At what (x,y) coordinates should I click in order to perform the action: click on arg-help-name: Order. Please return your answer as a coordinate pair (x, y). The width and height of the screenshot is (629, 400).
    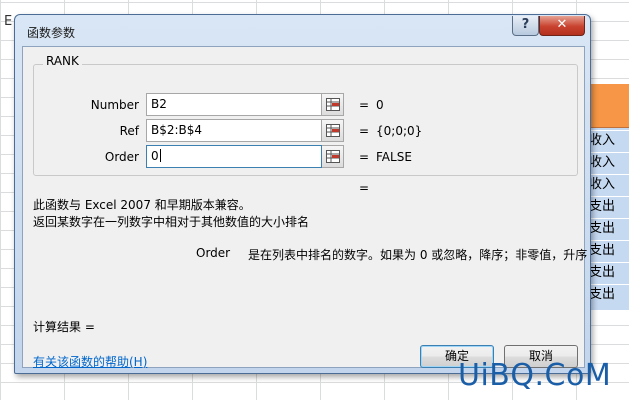
    Looking at the image, I should click on (213, 253).